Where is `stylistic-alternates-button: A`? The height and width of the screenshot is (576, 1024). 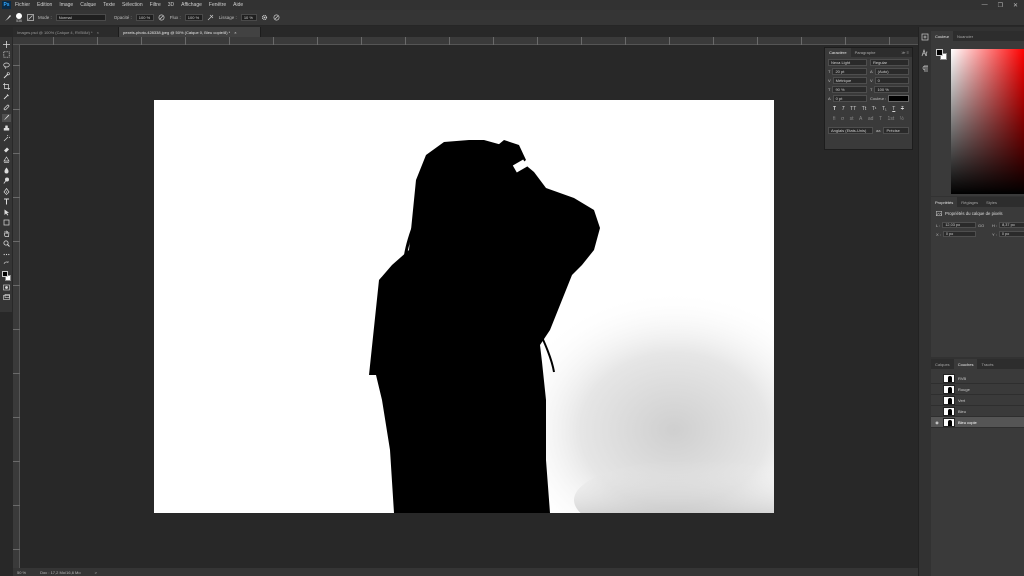 stylistic-alternates-button: A is located at coordinates (860, 119).